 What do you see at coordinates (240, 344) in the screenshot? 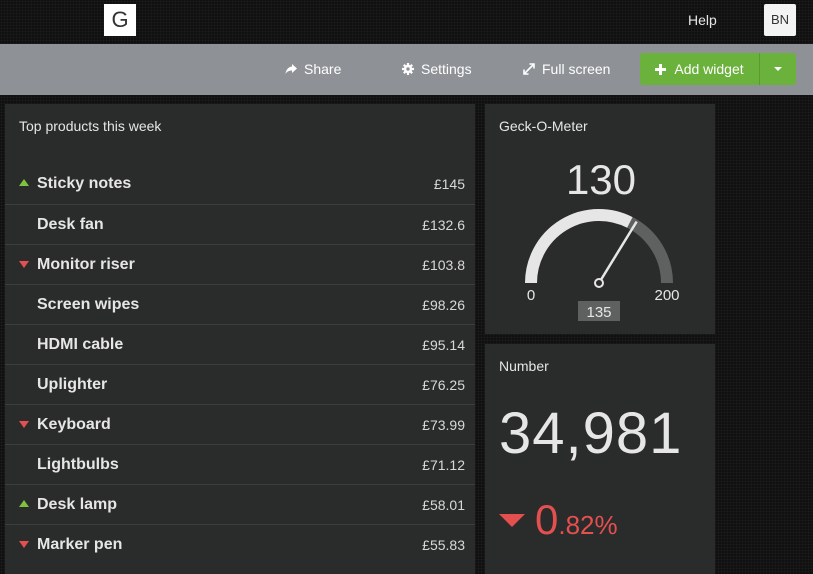
I see `list-item: HDMI cable £95.14` at bounding box center [240, 344].